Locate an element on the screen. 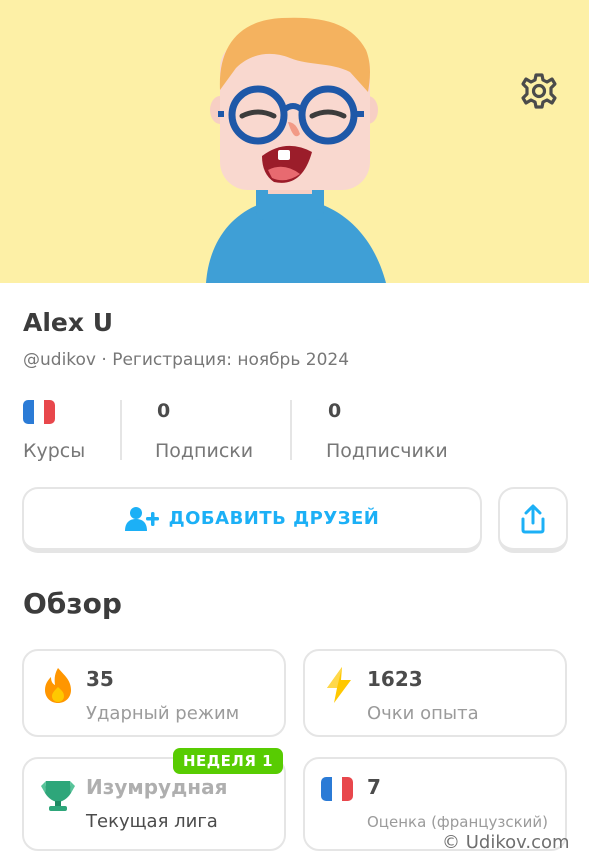  xp-value: 1623 is located at coordinates (395, 679).